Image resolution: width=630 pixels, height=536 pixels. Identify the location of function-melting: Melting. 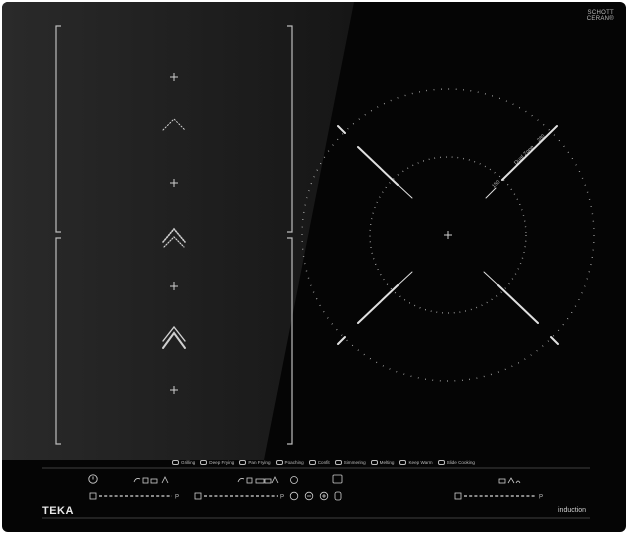
(382, 462).